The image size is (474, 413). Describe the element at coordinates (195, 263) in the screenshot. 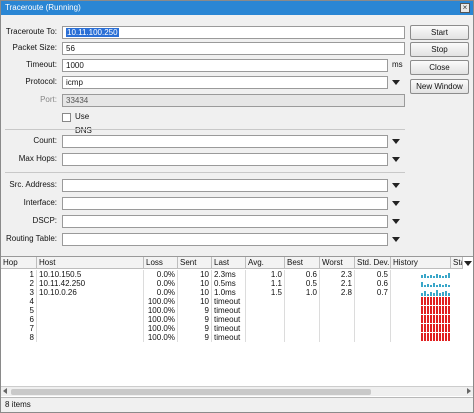

I see `col-header-sent: Sent` at that location.